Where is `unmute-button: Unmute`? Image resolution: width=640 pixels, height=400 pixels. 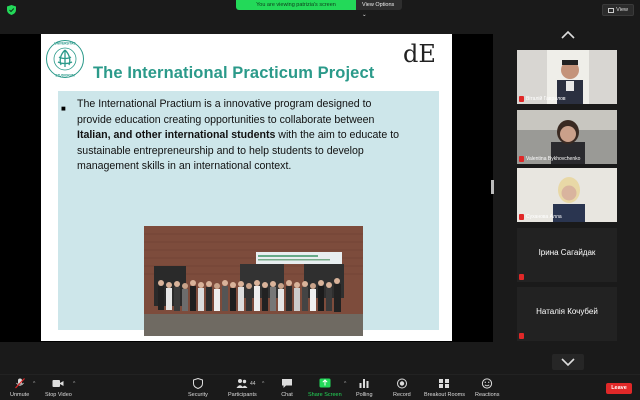
unmute-button: Unmute is located at coordinates (19, 388).